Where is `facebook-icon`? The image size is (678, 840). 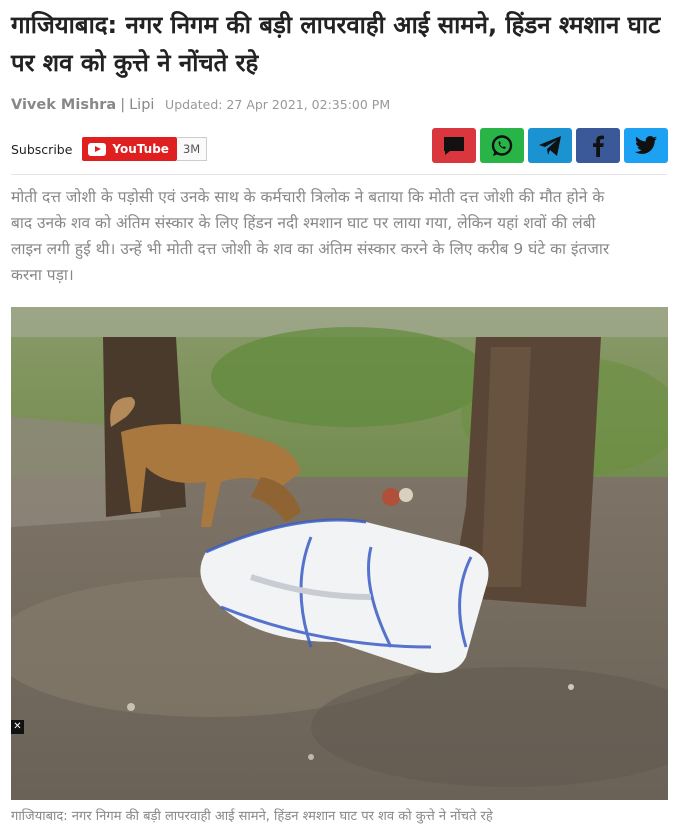 facebook-icon is located at coordinates (598, 146).